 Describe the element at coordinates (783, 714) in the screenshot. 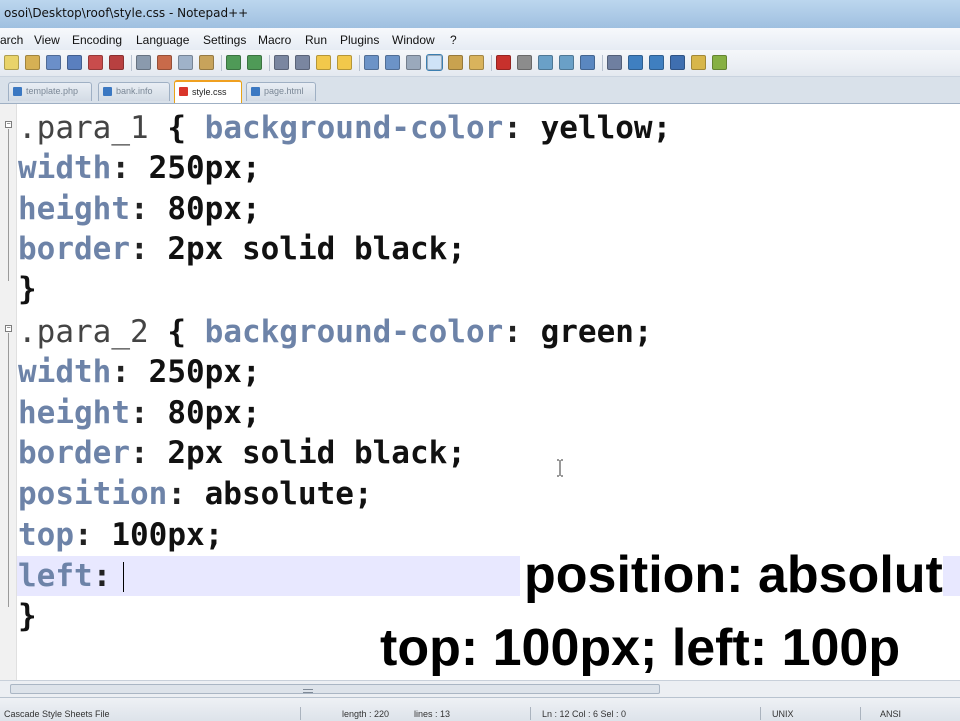

I see `status-eol: UNIX` at that location.